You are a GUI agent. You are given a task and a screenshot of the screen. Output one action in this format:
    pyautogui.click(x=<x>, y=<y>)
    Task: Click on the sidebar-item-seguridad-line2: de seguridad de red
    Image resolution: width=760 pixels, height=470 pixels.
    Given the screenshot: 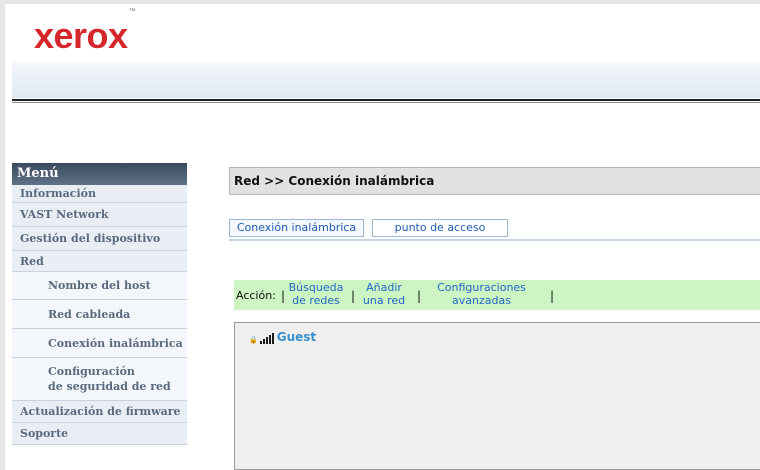 What is the action you would take?
    pyautogui.click(x=109, y=386)
    